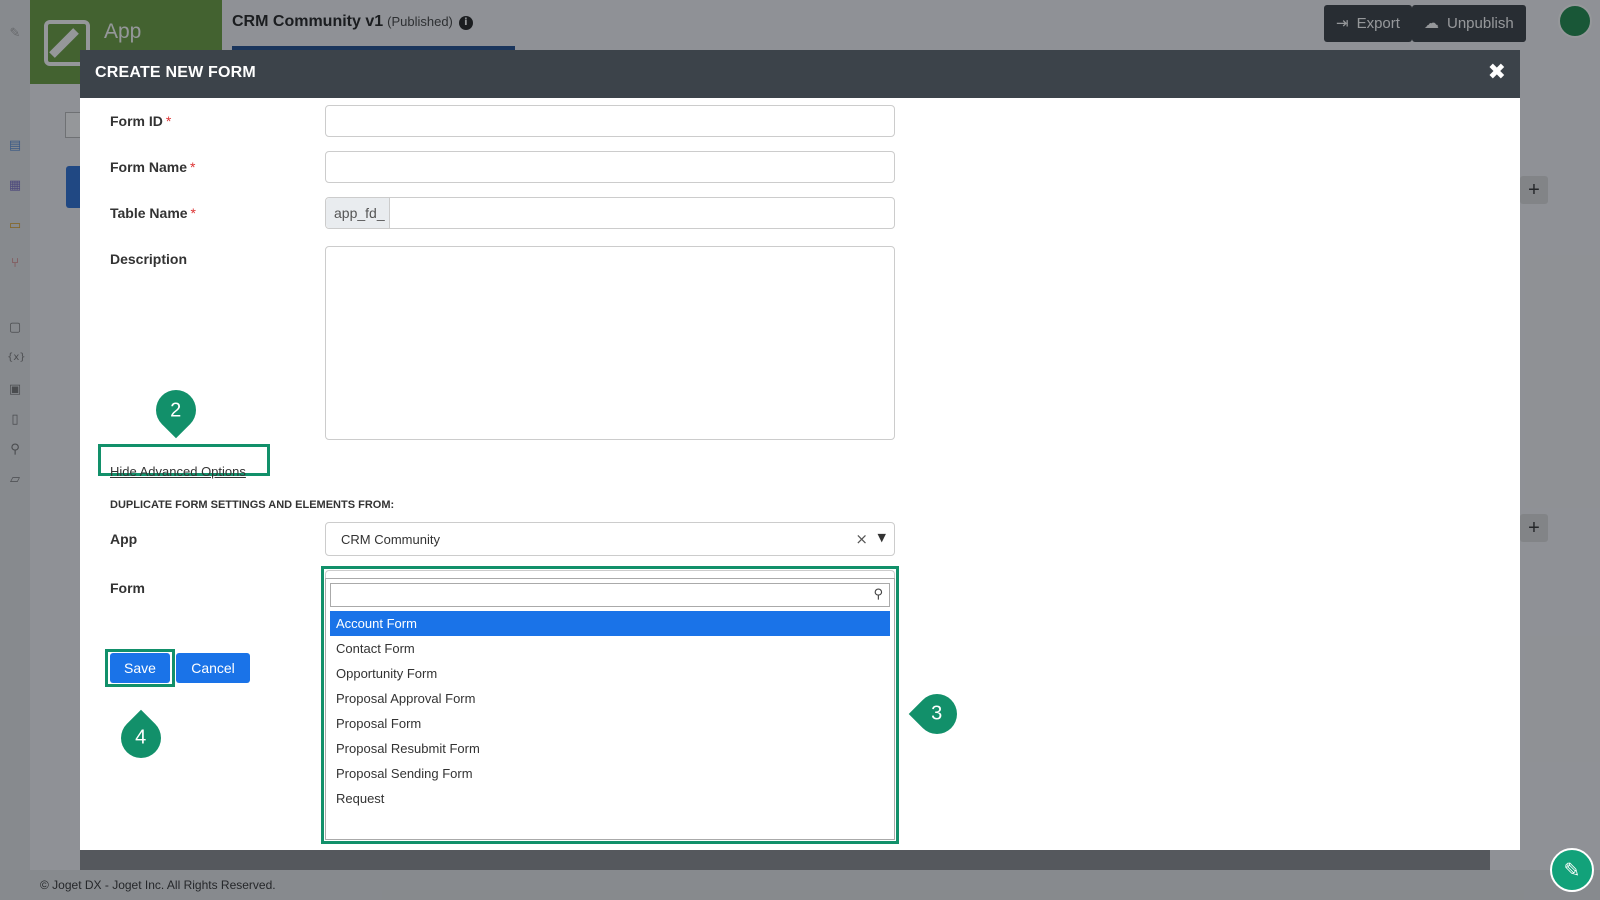 The height and width of the screenshot is (900, 1600). Describe the element at coordinates (358, 213) in the screenshot. I see `table-name-prefix: app_fd_` at that location.